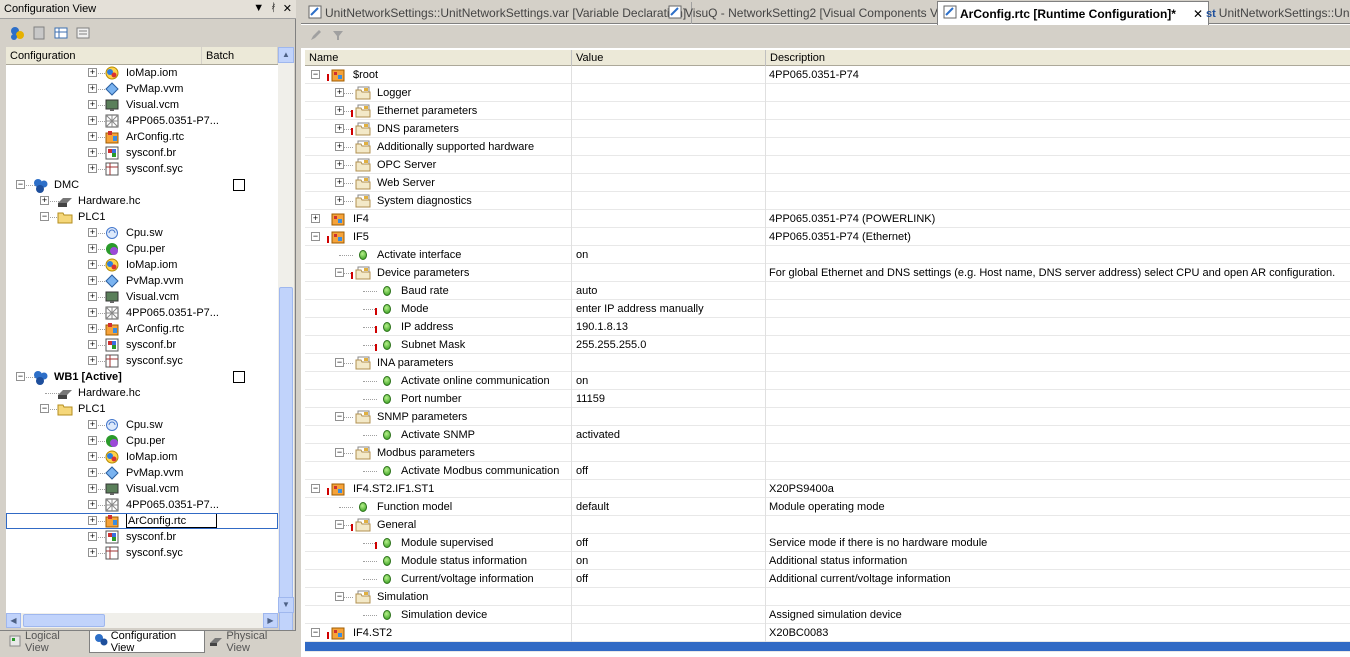  I want to click on scroll-up-icon: ▲, so click(286, 55).